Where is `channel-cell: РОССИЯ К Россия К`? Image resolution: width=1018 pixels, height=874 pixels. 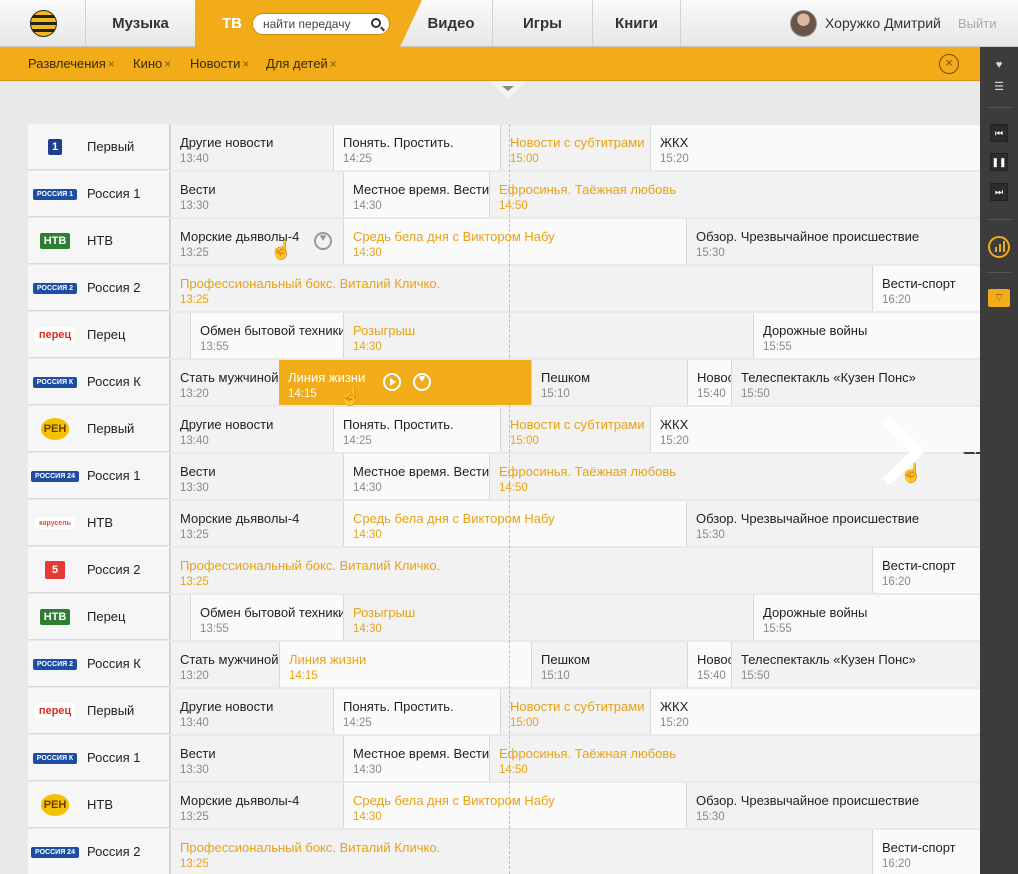 channel-cell: РОССИЯ К Россия К is located at coordinates (99, 382).